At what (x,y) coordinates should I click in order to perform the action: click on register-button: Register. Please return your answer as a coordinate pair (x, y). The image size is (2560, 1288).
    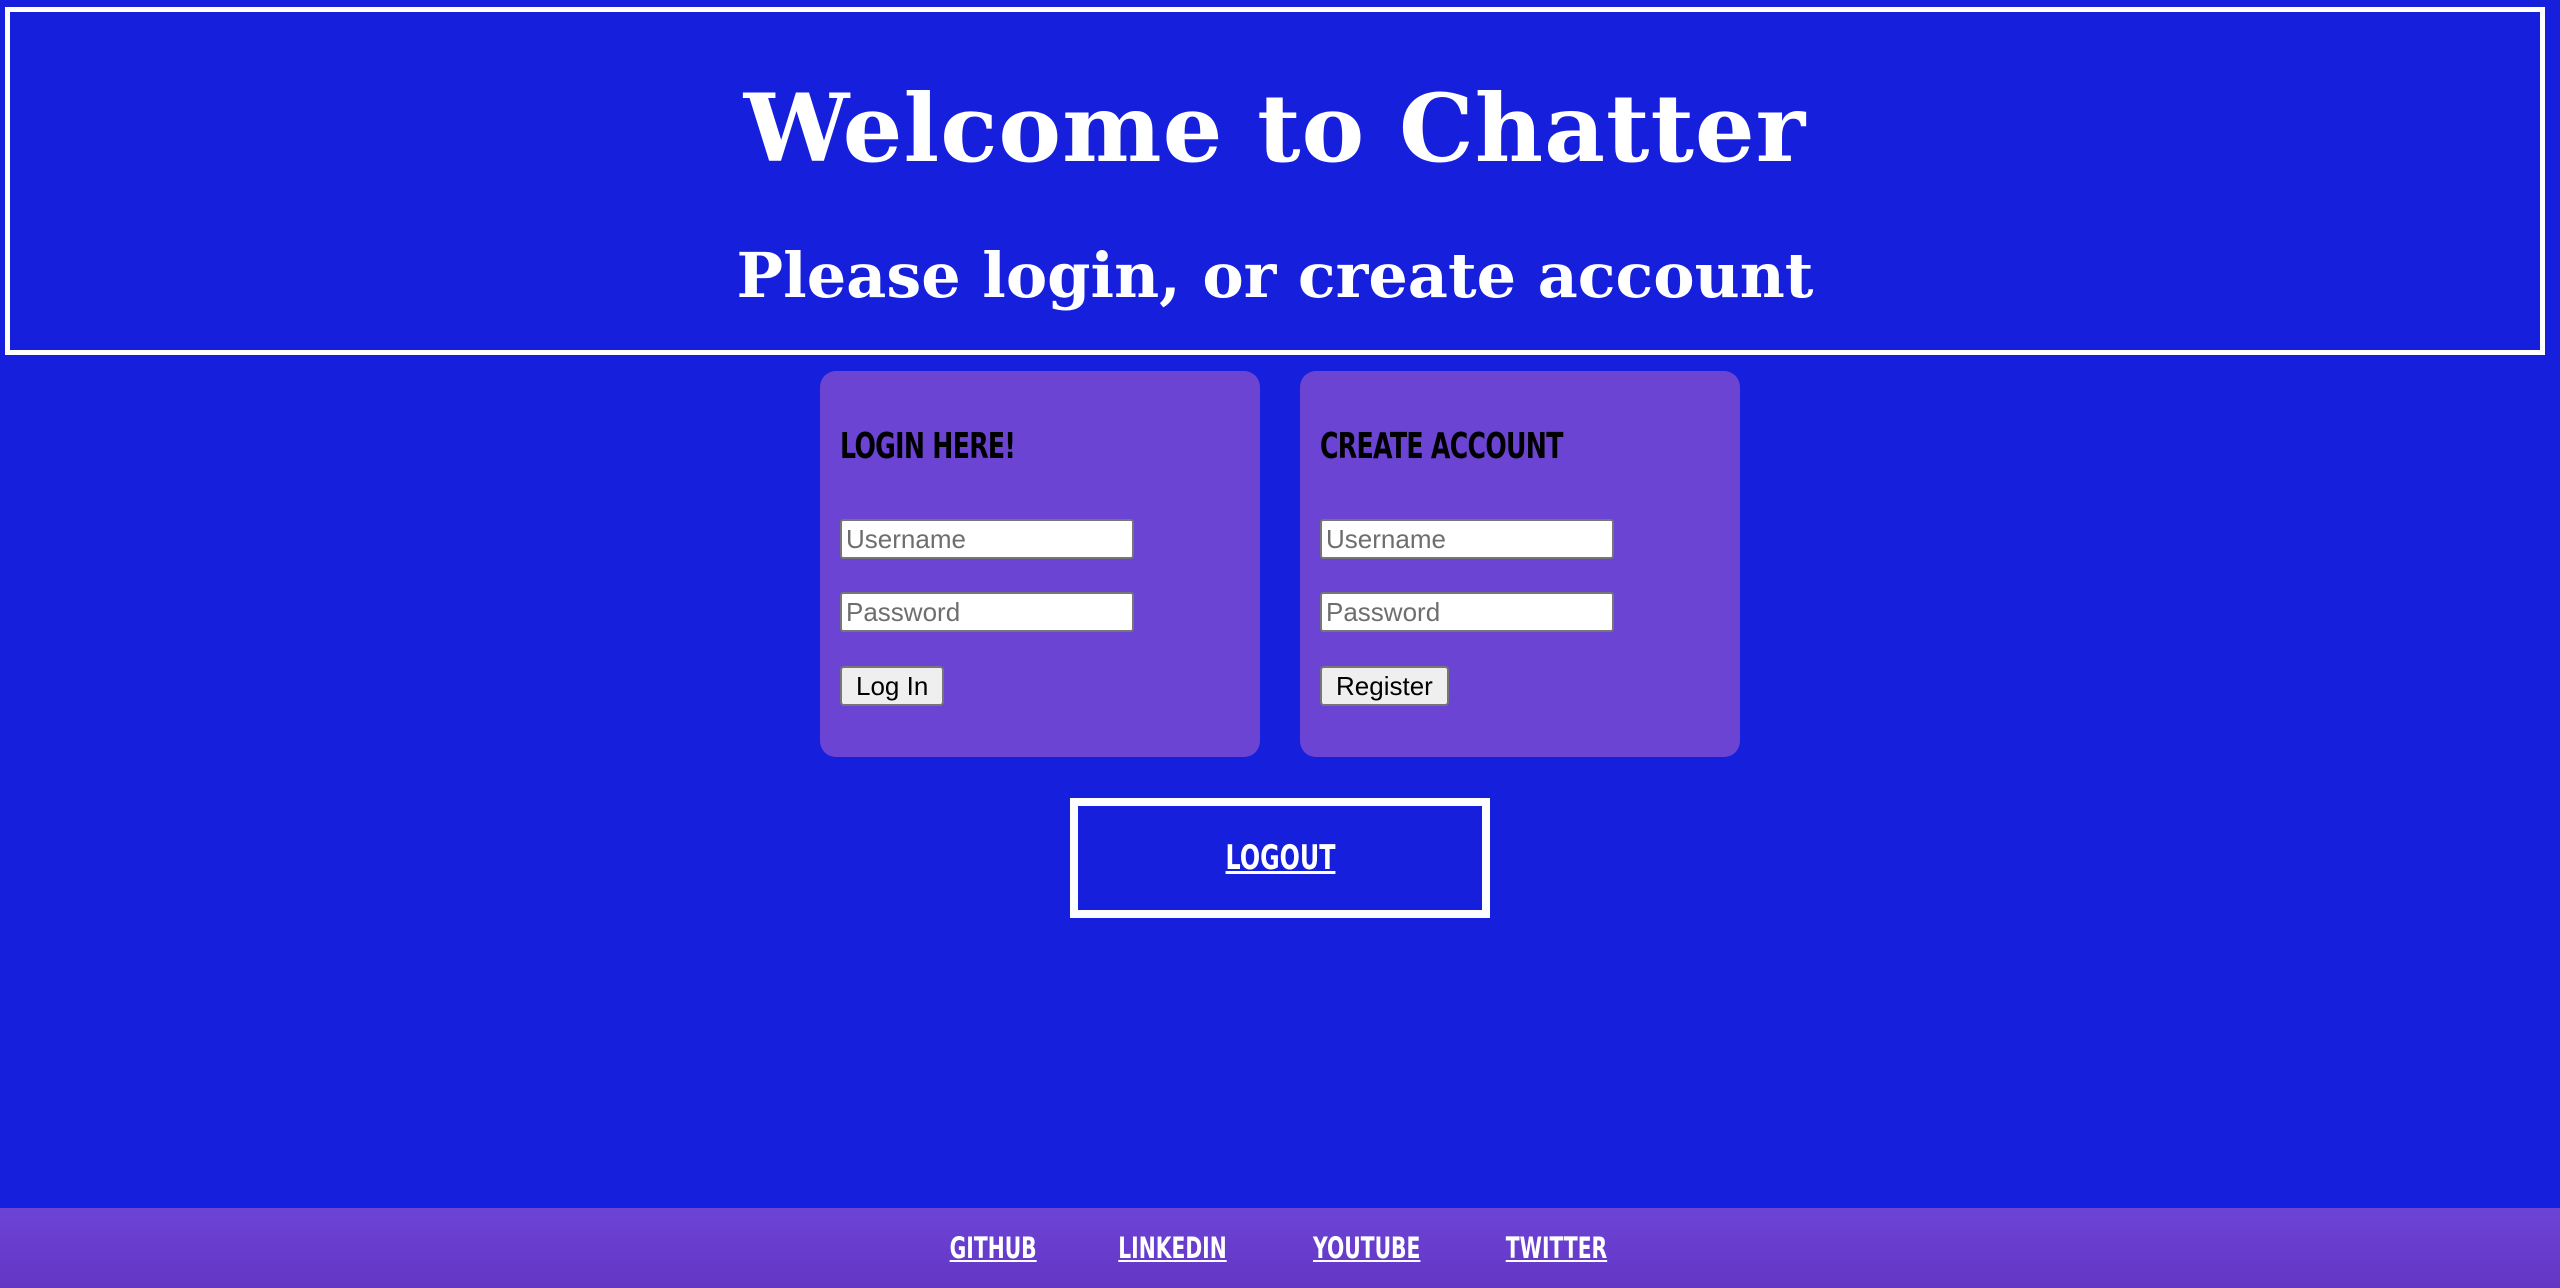
    Looking at the image, I should click on (1384, 686).